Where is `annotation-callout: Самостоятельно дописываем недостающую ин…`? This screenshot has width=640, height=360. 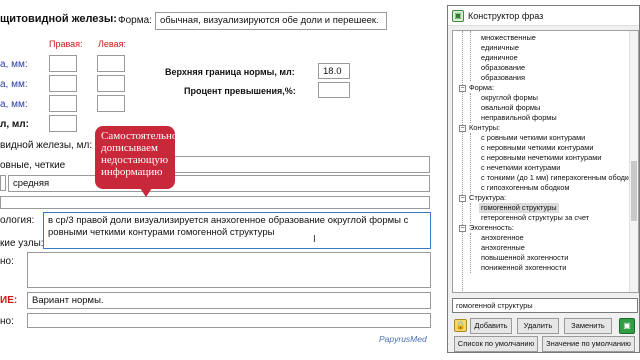 annotation-callout: Самостоятельно дописываем недостающую ин… is located at coordinates (136, 157).